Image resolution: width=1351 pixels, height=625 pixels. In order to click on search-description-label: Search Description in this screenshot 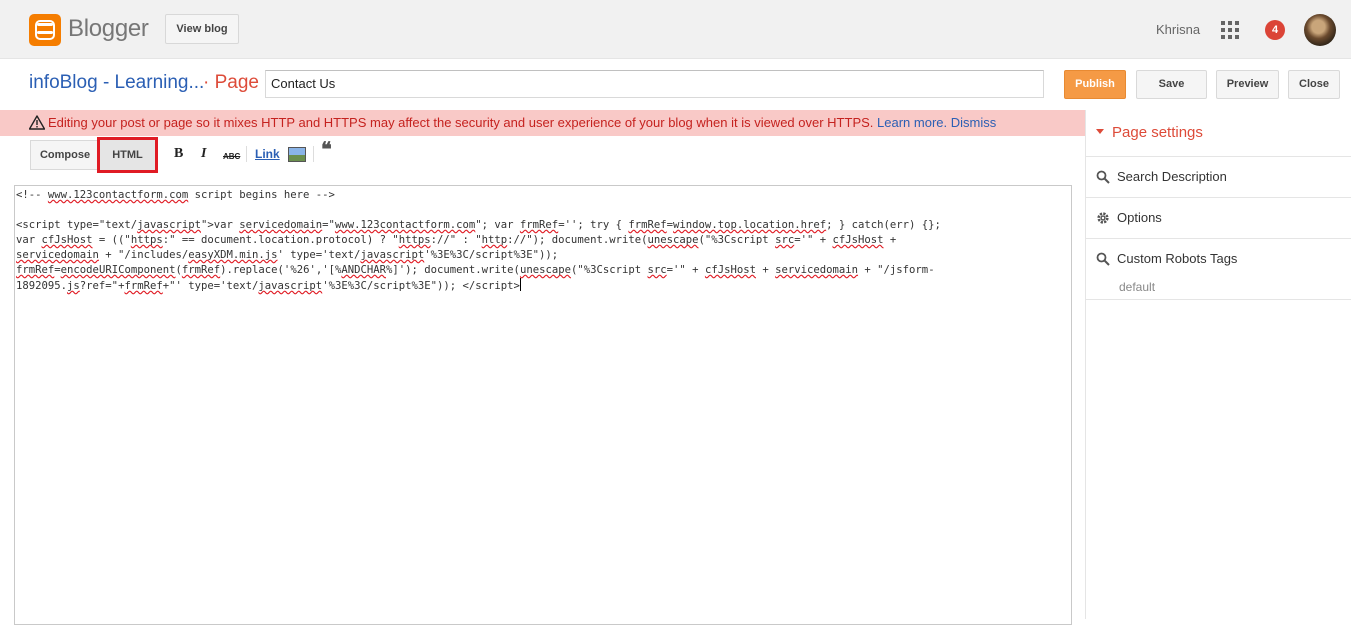, I will do `click(1172, 176)`.